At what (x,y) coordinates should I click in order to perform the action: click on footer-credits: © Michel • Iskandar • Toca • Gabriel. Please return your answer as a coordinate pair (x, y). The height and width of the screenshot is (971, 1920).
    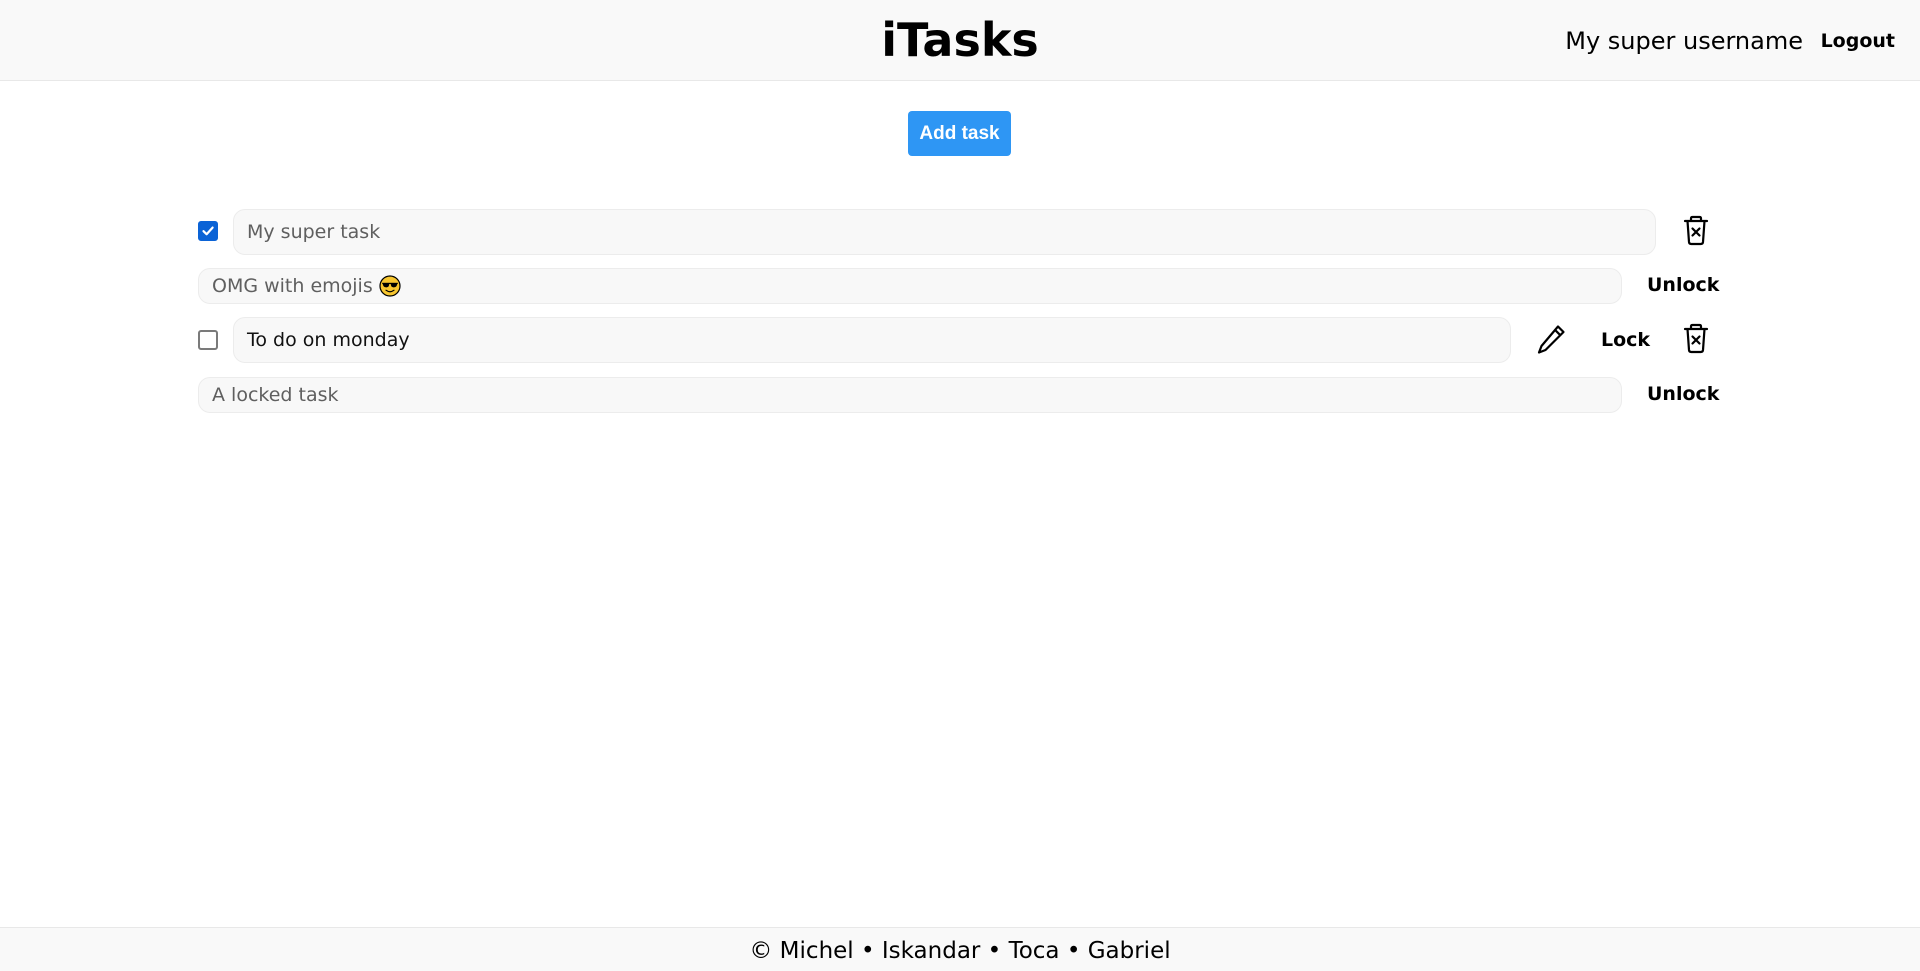
    Looking at the image, I should click on (960, 951).